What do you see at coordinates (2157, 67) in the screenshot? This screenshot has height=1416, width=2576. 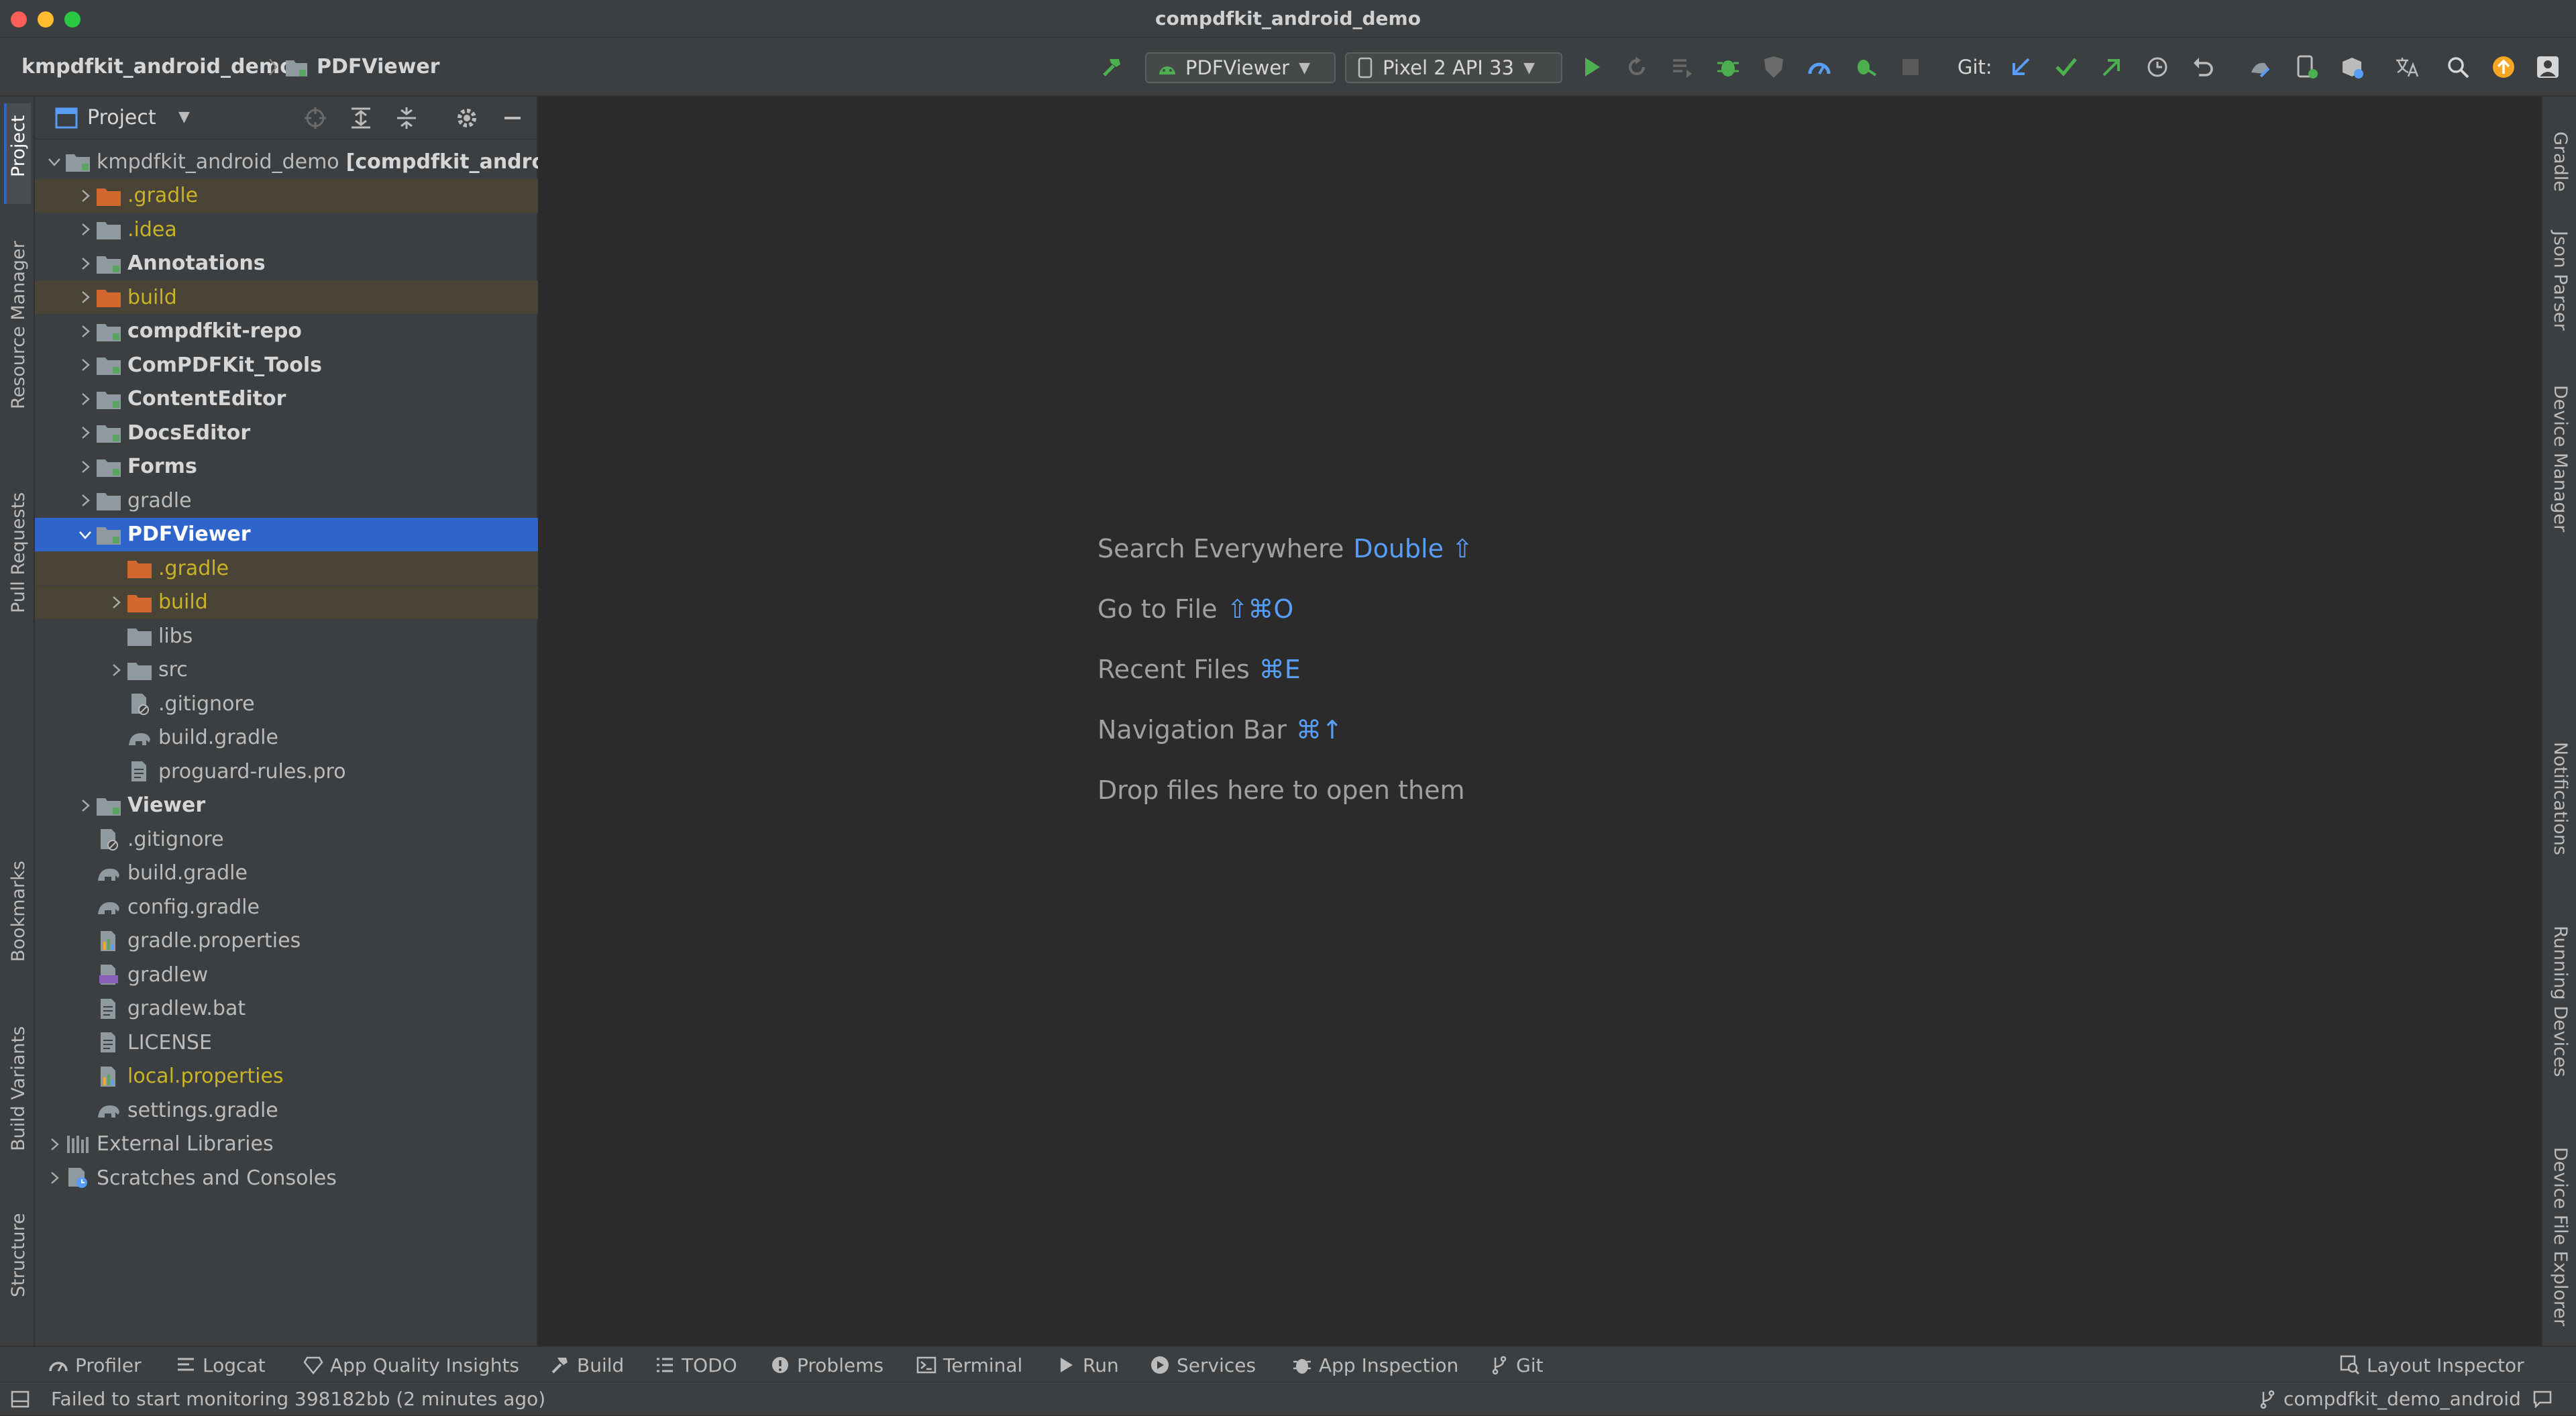 I see `git-history-clock-icon` at bounding box center [2157, 67].